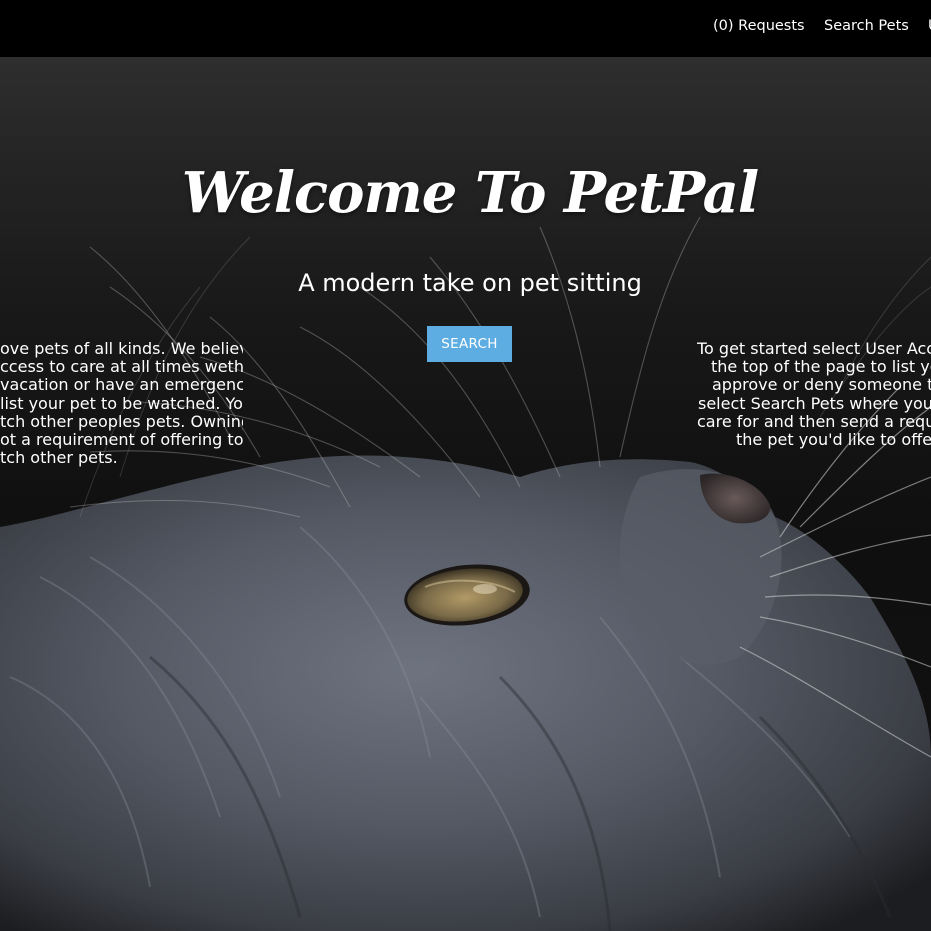 This screenshot has width=931, height=931. Describe the element at coordinates (59, 458) in the screenshot. I see `intro-left-line: tch other pets.` at that location.